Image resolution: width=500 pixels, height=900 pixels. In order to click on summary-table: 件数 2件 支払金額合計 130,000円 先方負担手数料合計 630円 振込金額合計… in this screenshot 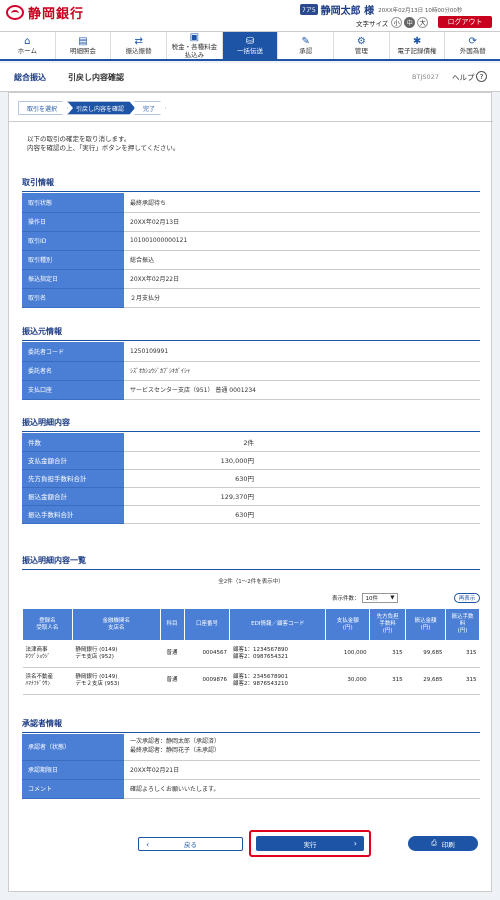, I will do `click(251, 478)`.